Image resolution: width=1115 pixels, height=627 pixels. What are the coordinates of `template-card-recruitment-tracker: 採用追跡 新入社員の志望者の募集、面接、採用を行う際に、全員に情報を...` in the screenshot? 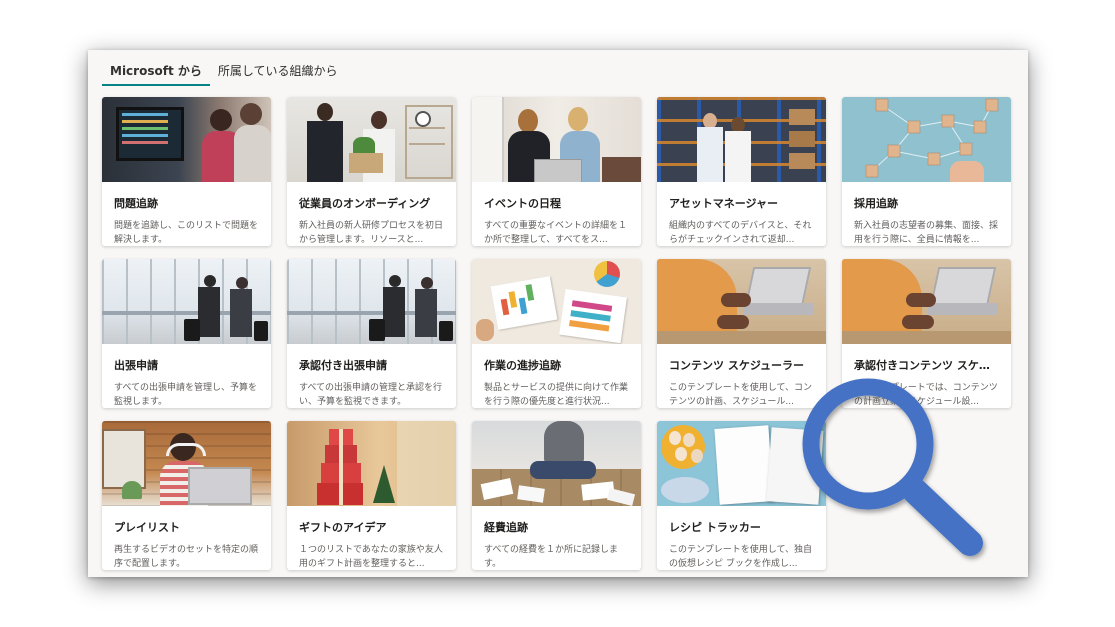 It's located at (926, 171).